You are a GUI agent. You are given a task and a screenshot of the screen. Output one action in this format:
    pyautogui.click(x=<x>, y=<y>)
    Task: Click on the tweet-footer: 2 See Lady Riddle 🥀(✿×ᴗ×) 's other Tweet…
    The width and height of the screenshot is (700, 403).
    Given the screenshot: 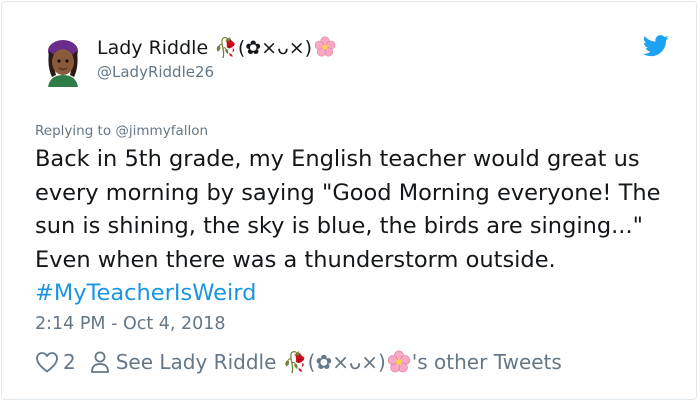 What is the action you would take?
    pyautogui.click(x=298, y=362)
    